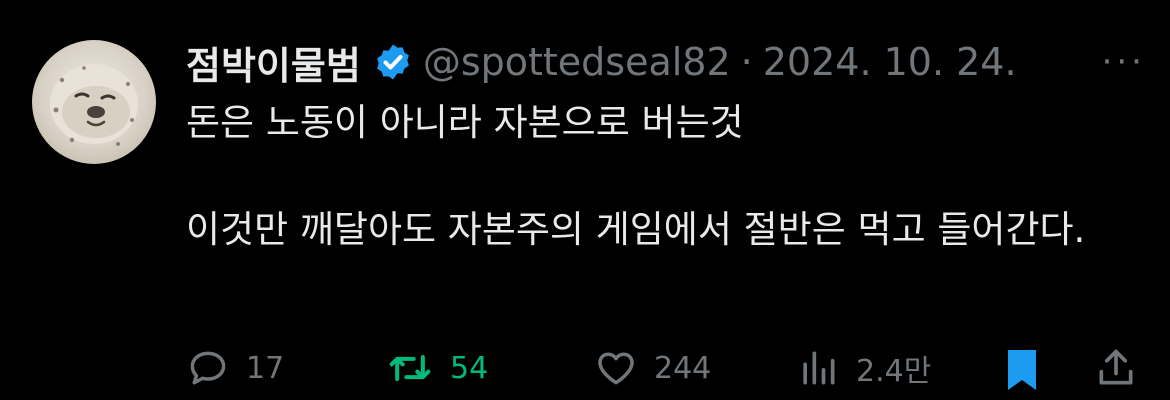 The height and width of the screenshot is (400, 1170). What do you see at coordinates (437, 368) in the screenshot?
I see `retweet-button: 54` at bounding box center [437, 368].